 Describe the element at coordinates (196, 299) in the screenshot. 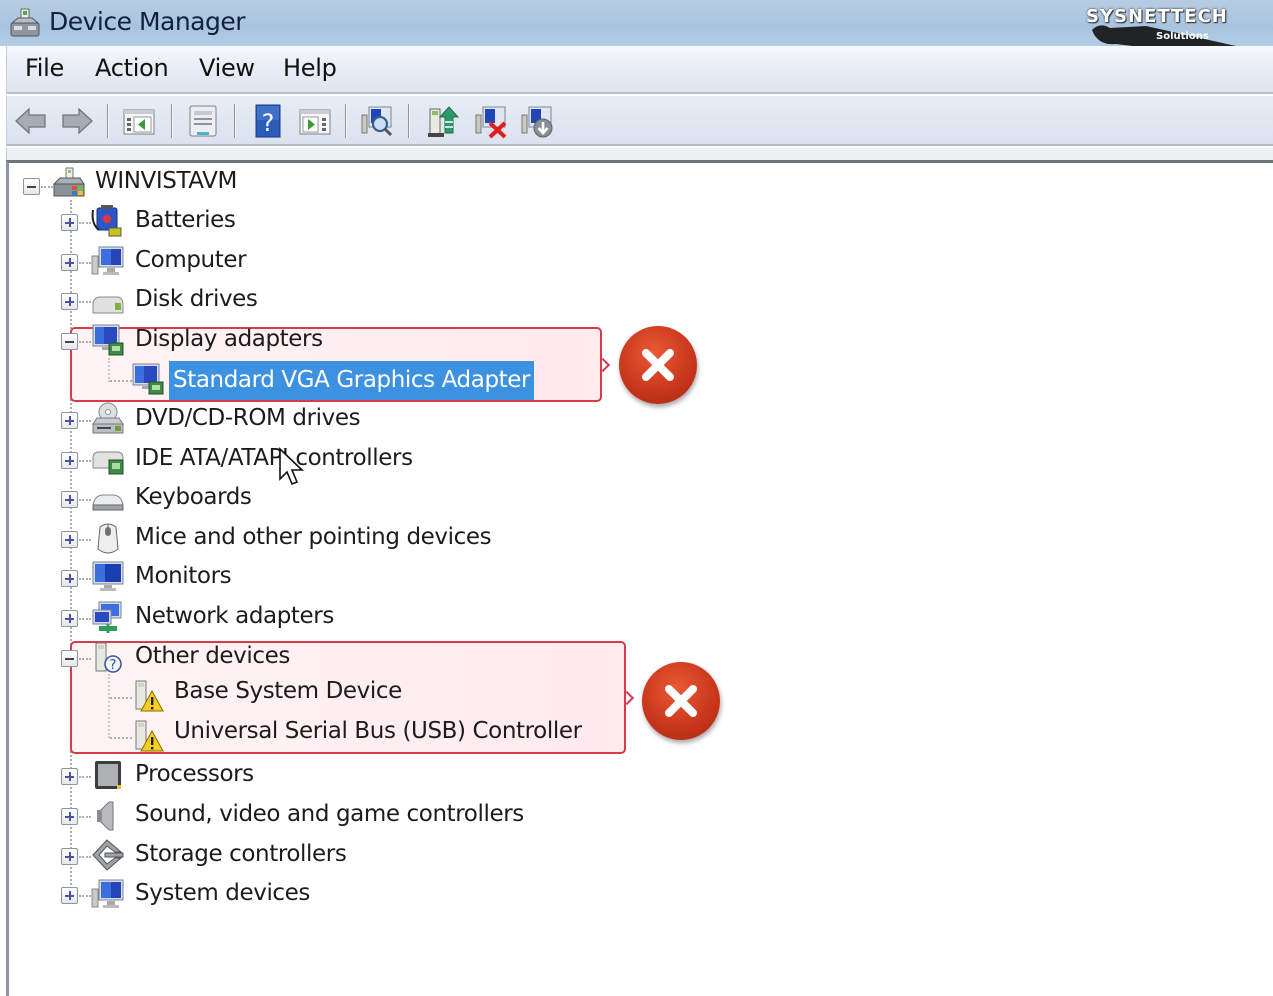

I see `tree-label: Disk drives` at that location.